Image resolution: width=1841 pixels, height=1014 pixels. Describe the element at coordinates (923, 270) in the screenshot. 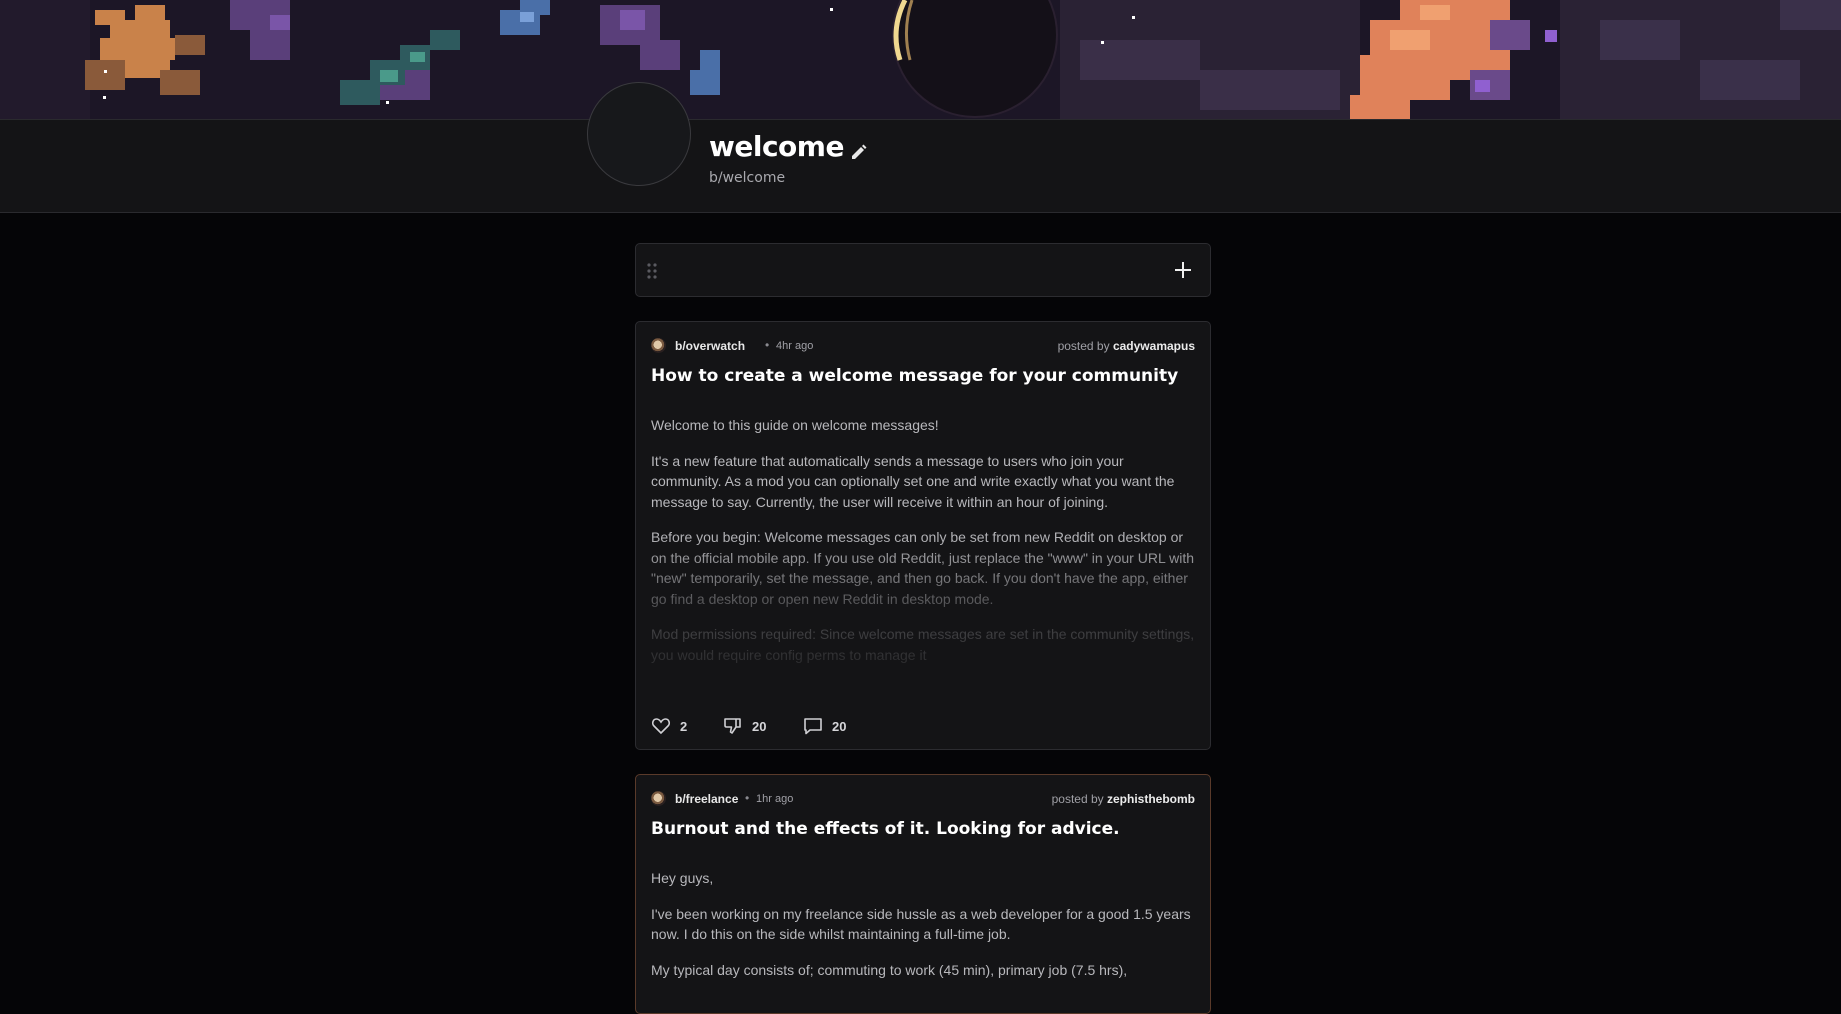

I see `add-widget-bar` at that location.